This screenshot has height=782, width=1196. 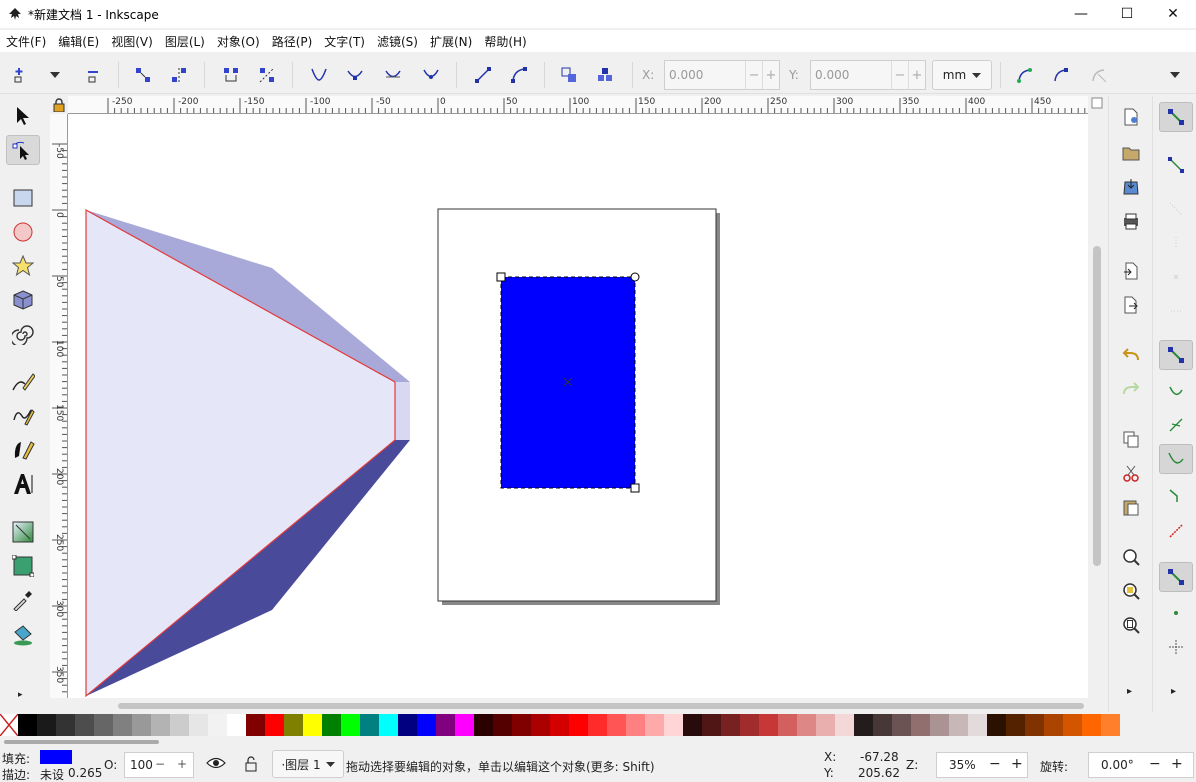 What do you see at coordinates (23, 450) in the screenshot?
I see `calligraphy-tool` at bounding box center [23, 450].